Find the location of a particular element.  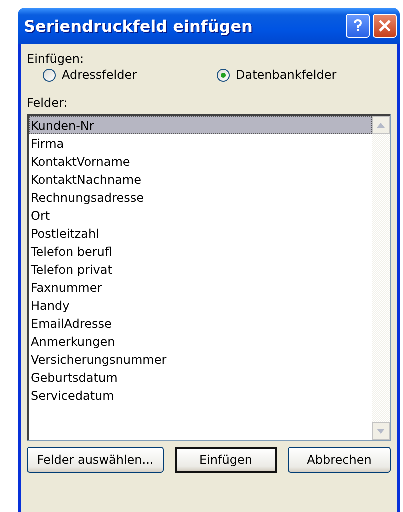

list-item: Ort is located at coordinates (200, 215).